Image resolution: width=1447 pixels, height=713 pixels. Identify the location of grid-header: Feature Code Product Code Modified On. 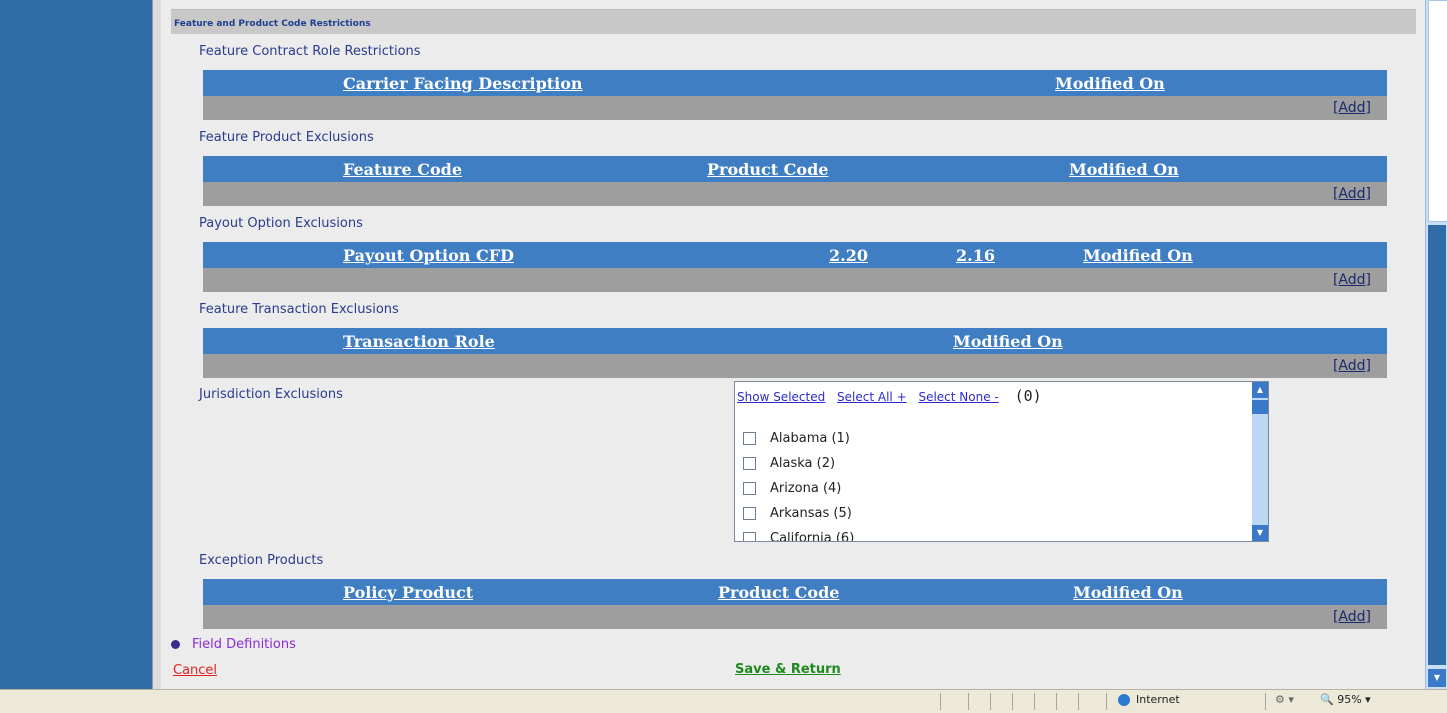
(795, 169).